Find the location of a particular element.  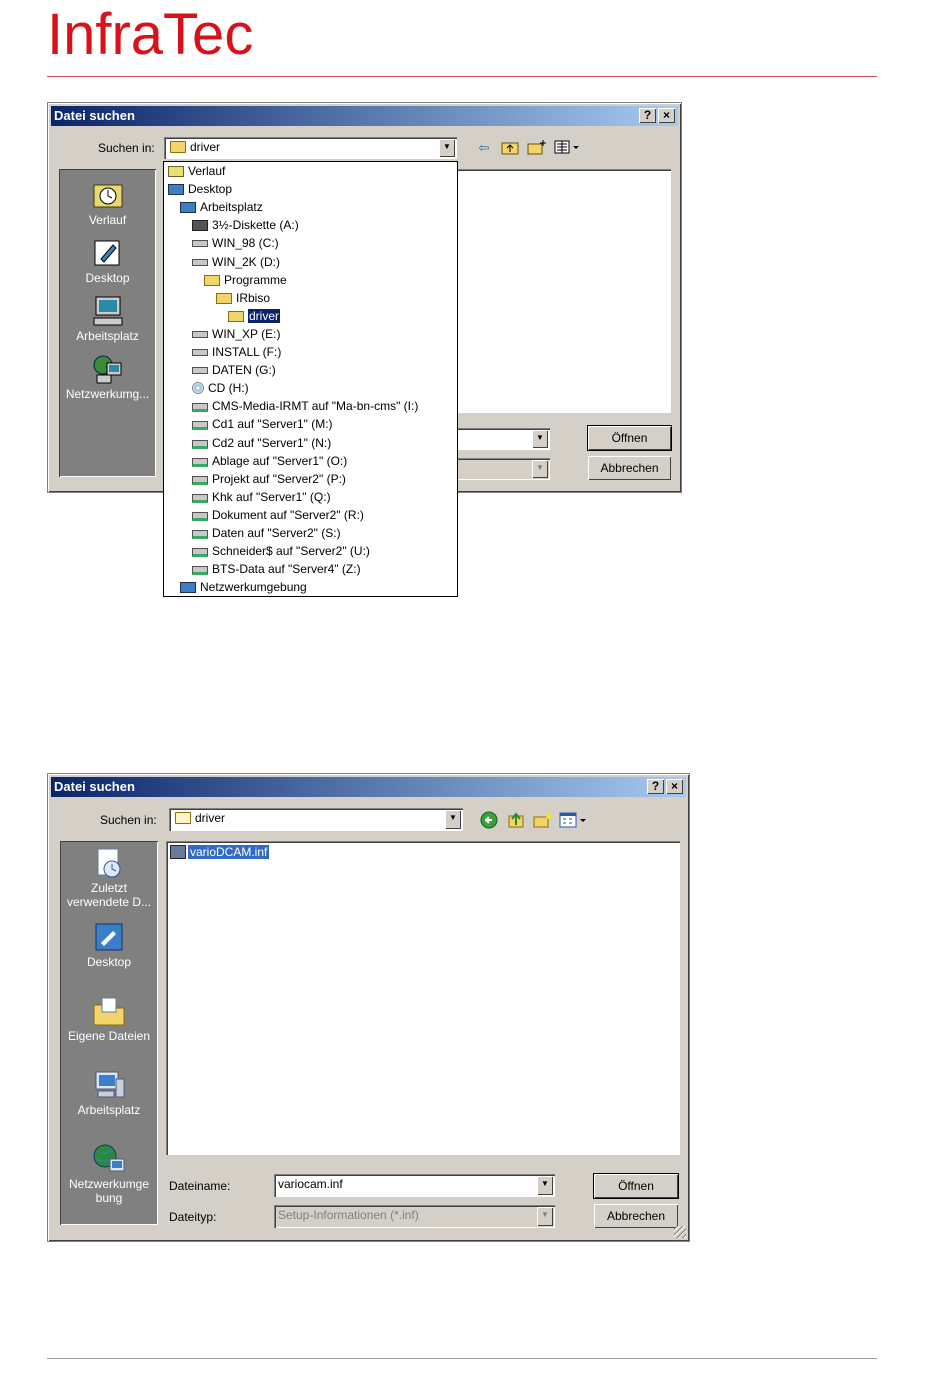

dropdown-item: BTS-Data auf "Server4" (Z:) is located at coordinates (276, 569).